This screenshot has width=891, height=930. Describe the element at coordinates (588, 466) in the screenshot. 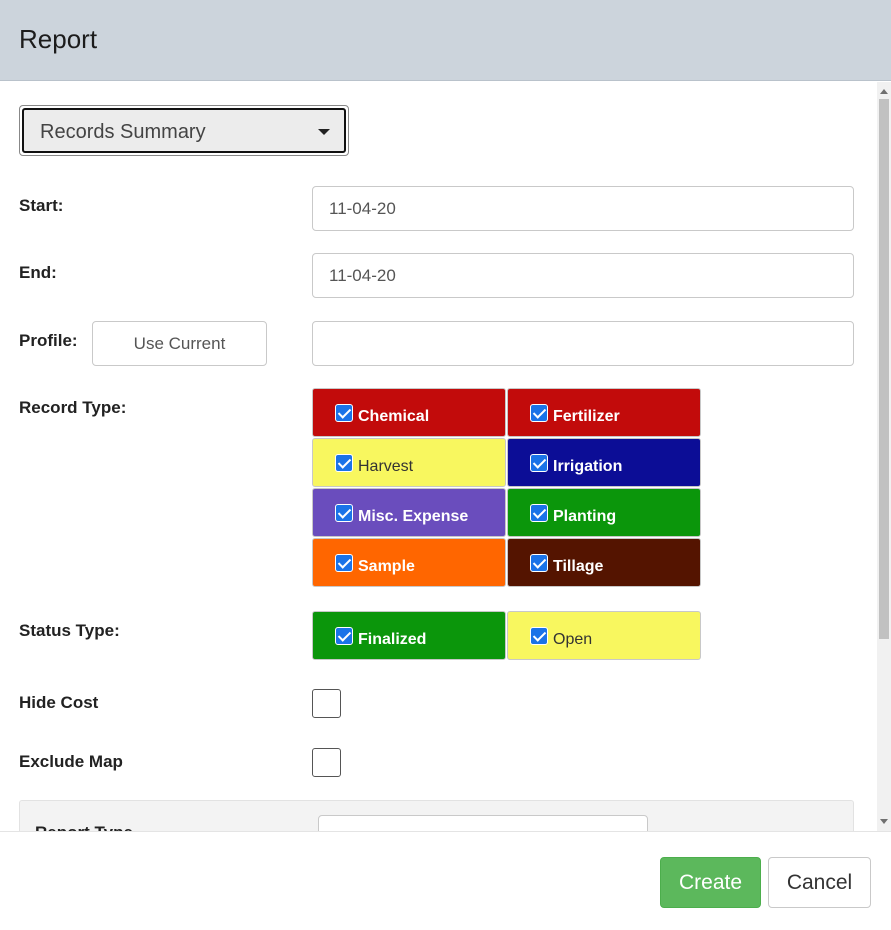

I see `option-label: Irrigation` at that location.